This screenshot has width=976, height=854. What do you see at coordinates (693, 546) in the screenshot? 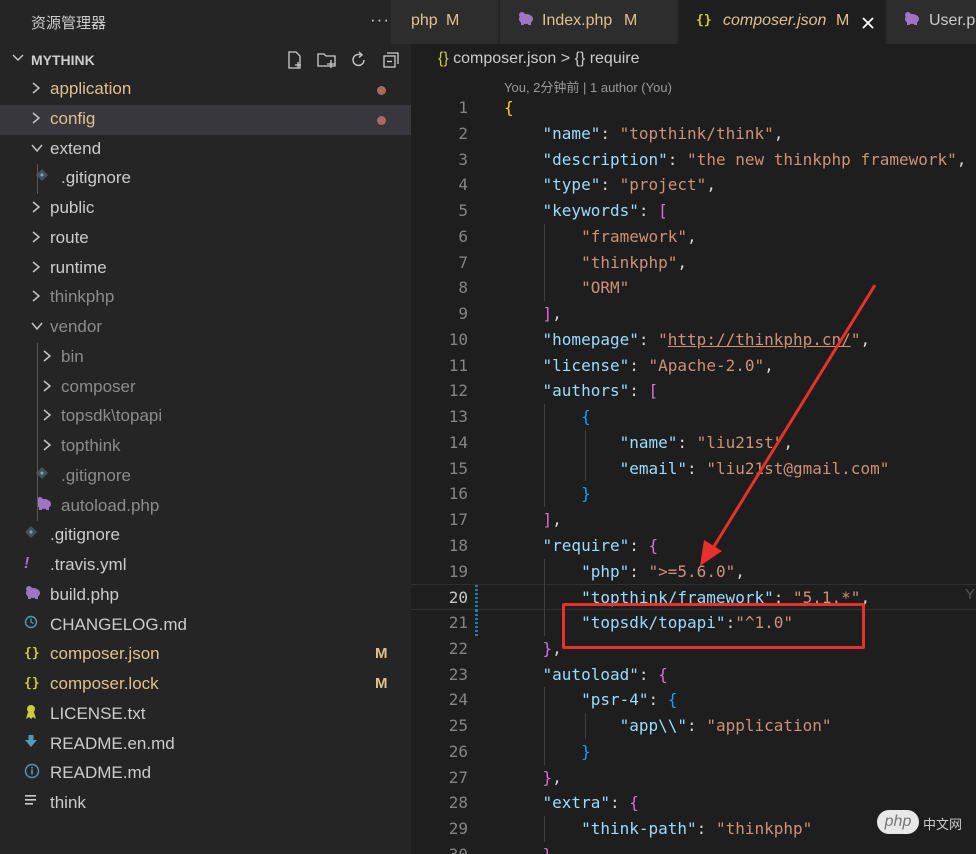
I see `code-line: 18 "require": {` at bounding box center [693, 546].